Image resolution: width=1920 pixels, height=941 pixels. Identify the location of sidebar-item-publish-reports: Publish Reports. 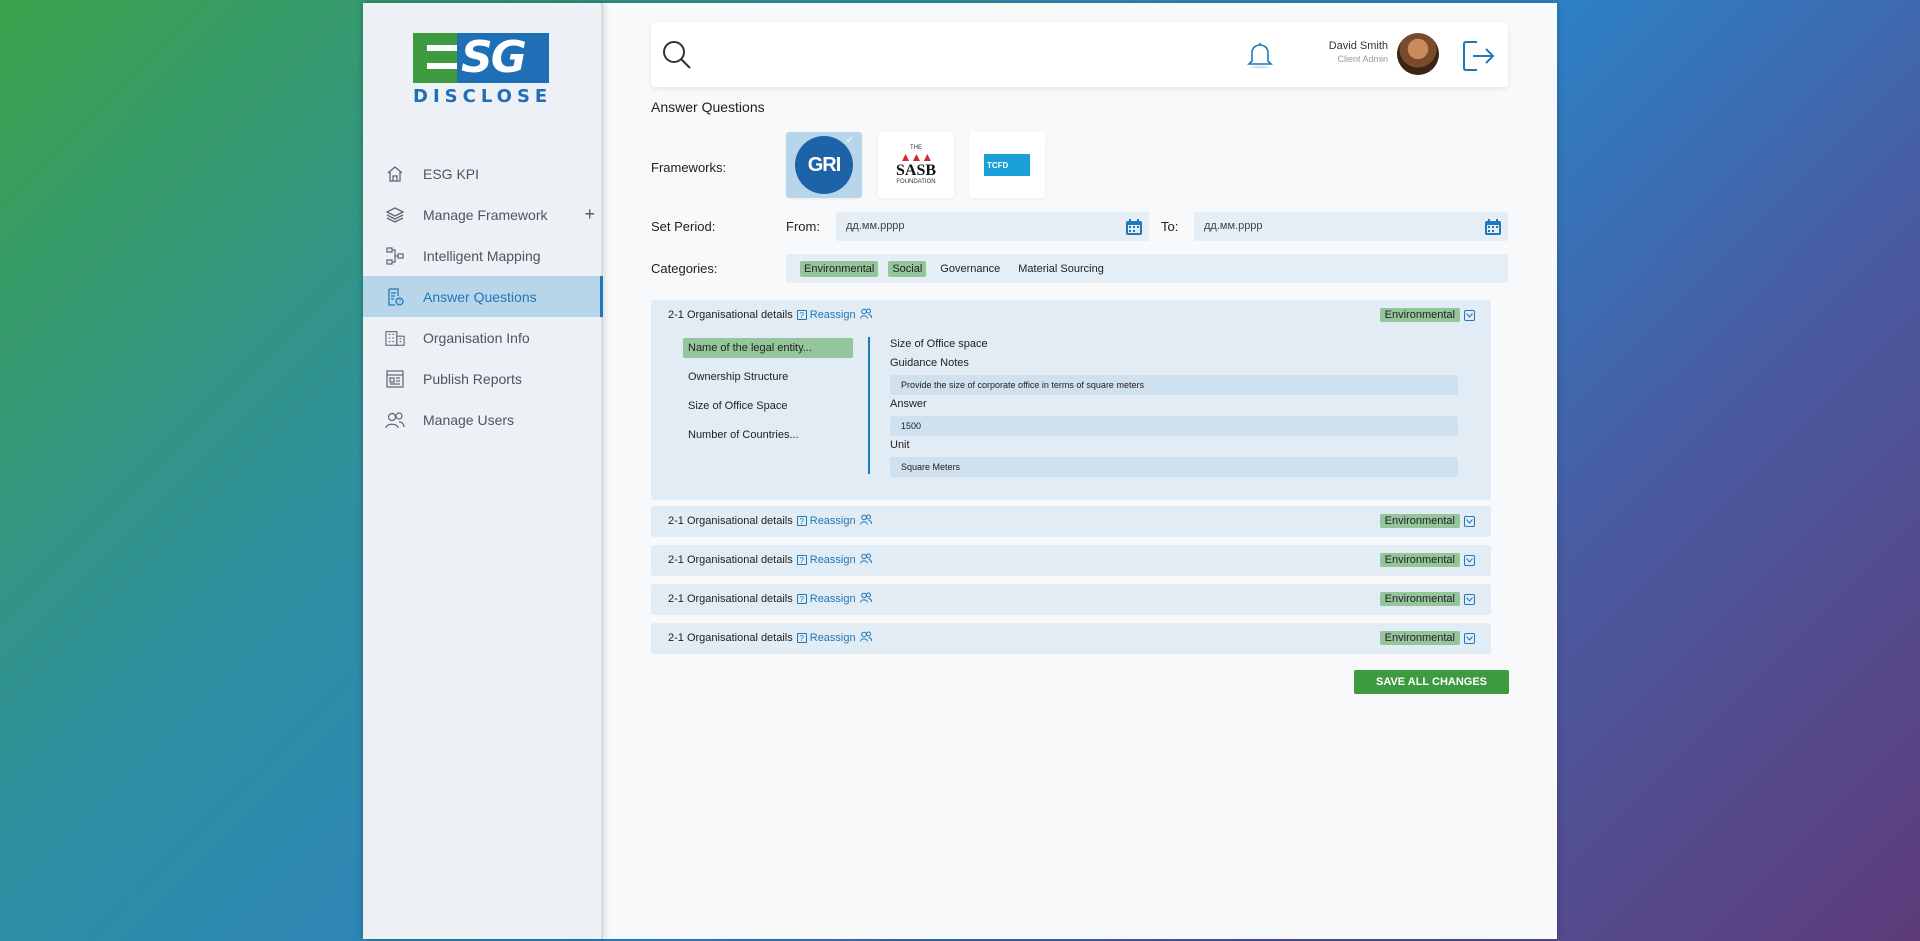
(483, 378).